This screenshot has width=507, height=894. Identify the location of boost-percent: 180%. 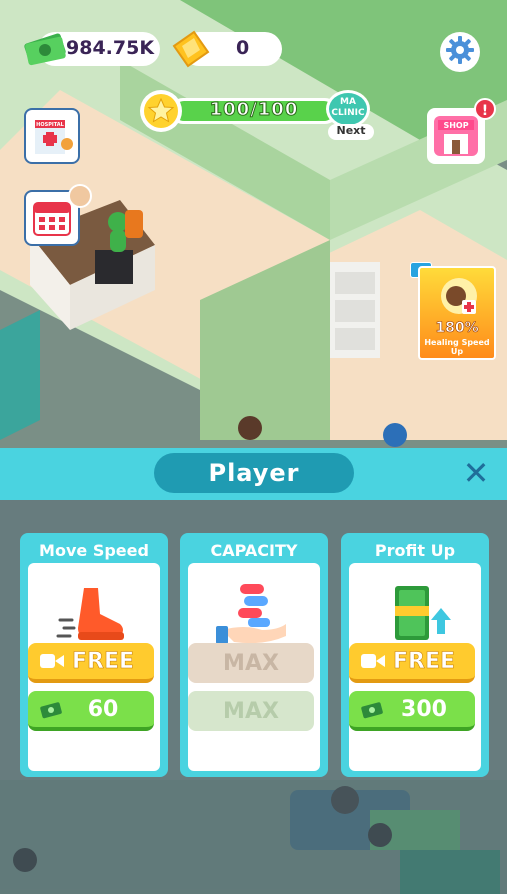
(457, 328).